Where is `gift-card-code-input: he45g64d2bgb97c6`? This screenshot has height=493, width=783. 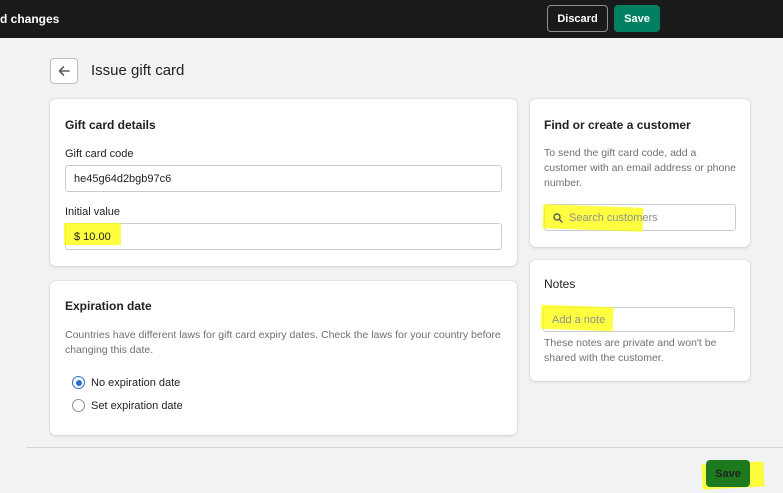
gift-card-code-input: he45g64d2bgb97c6 is located at coordinates (283, 178).